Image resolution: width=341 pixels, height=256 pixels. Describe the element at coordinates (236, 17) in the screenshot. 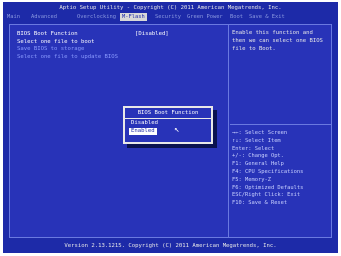

I see `tab-boot: Boot` at that location.